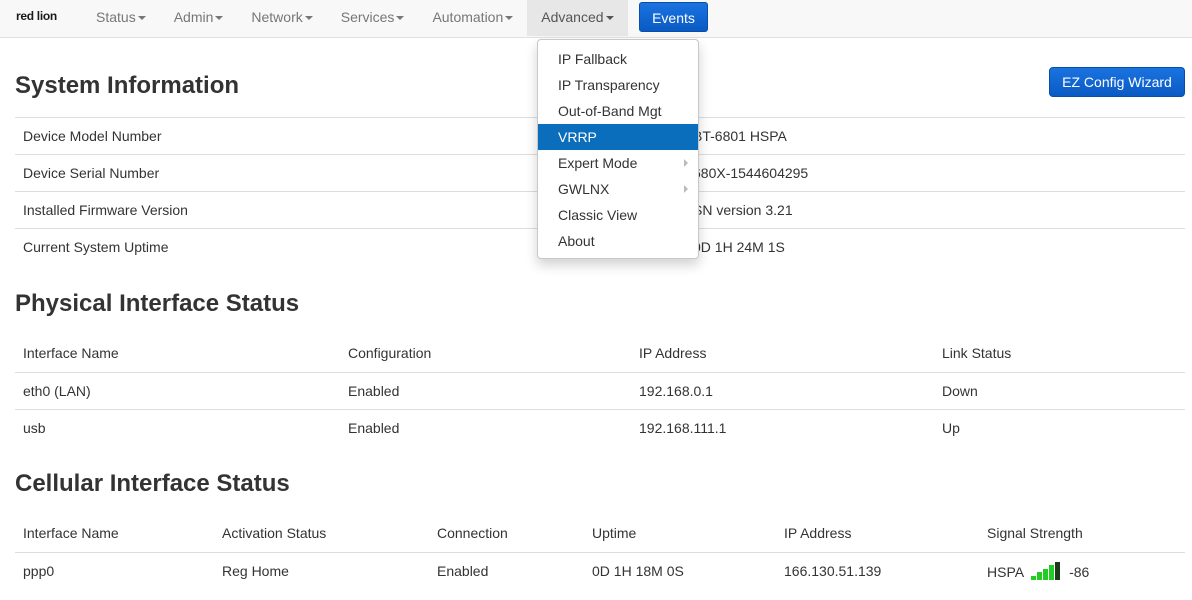 This screenshot has width=1192, height=600. What do you see at coordinates (618, 111) in the screenshot?
I see `menu-item-out-of-band-mgt: Out-of-Band Mgt` at bounding box center [618, 111].